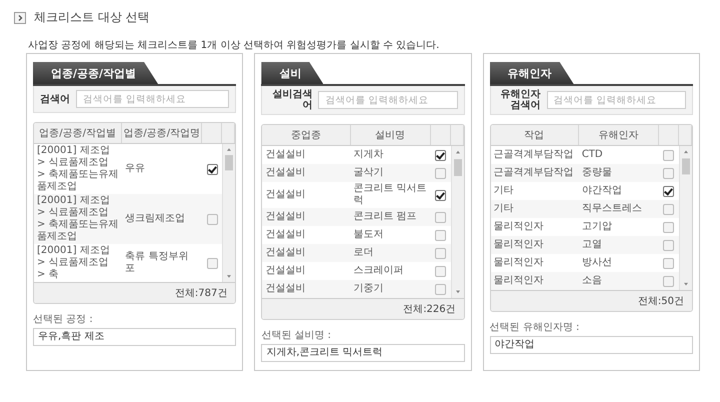 This screenshot has height=402, width=720. What do you see at coordinates (306, 135) in the screenshot?
I see `column-header: 중업종` at bounding box center [306, 135].